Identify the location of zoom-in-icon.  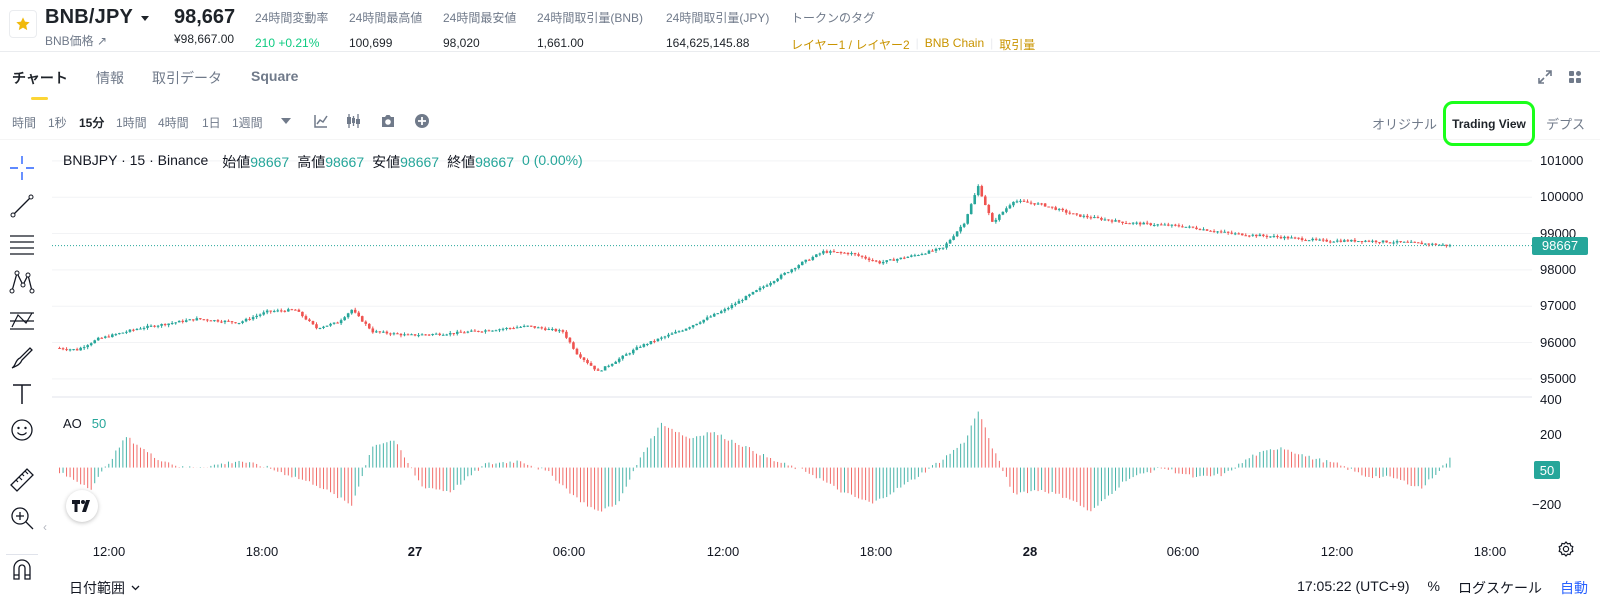
(22, 518).